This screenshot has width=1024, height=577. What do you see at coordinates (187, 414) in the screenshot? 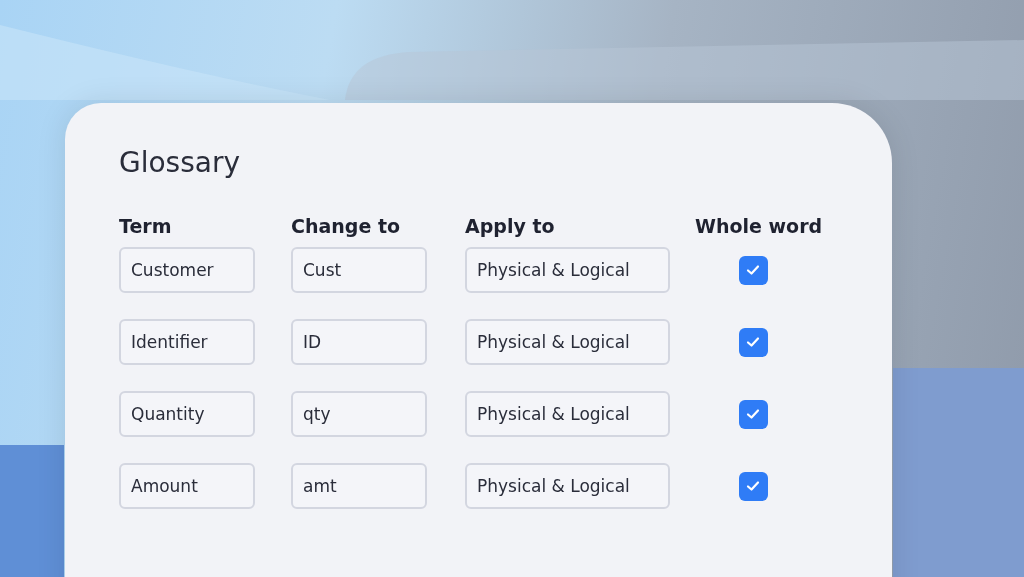
I see `term-field: Quantity` at bounding box center [187, 414].